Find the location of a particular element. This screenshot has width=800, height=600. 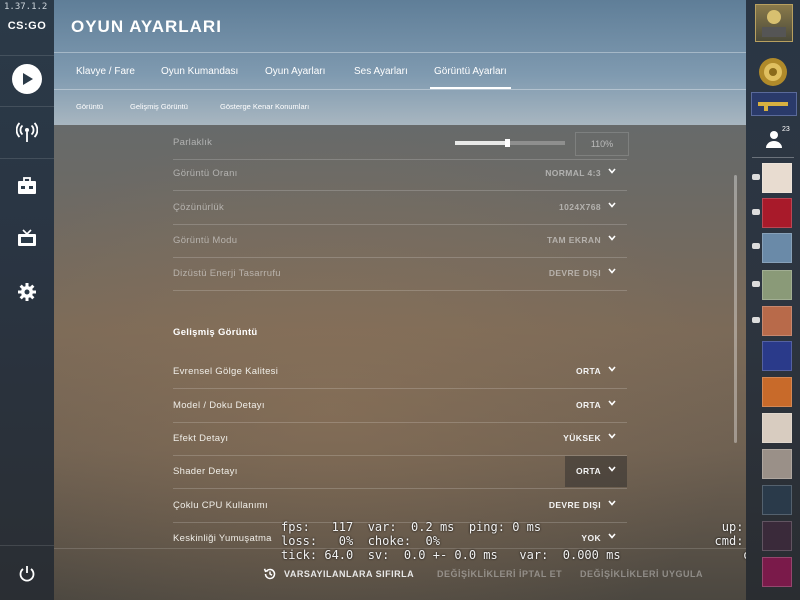

weapon-badge-icon is located at coordinates (774, 104).